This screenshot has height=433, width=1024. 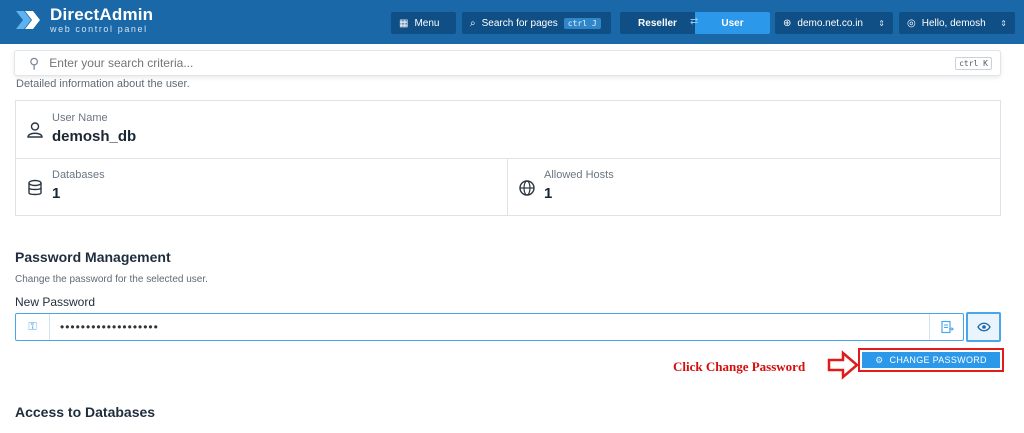 I want to click on page-description: Detailed information about the user., so click(x=103, y=84).